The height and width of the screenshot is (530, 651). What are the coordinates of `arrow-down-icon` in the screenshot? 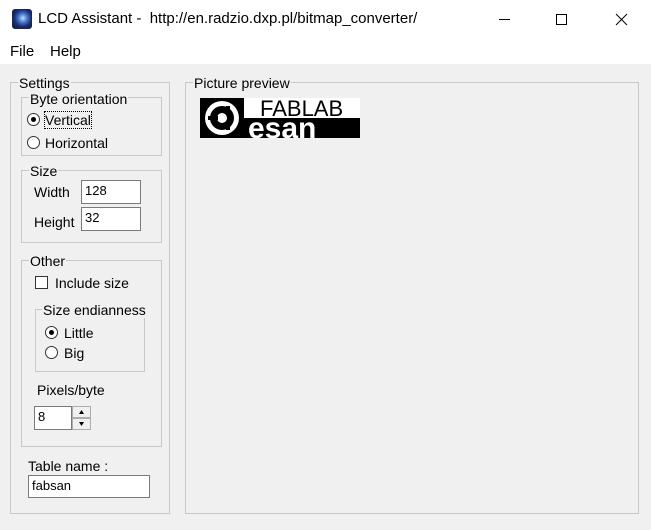 It's located at (81, 424).